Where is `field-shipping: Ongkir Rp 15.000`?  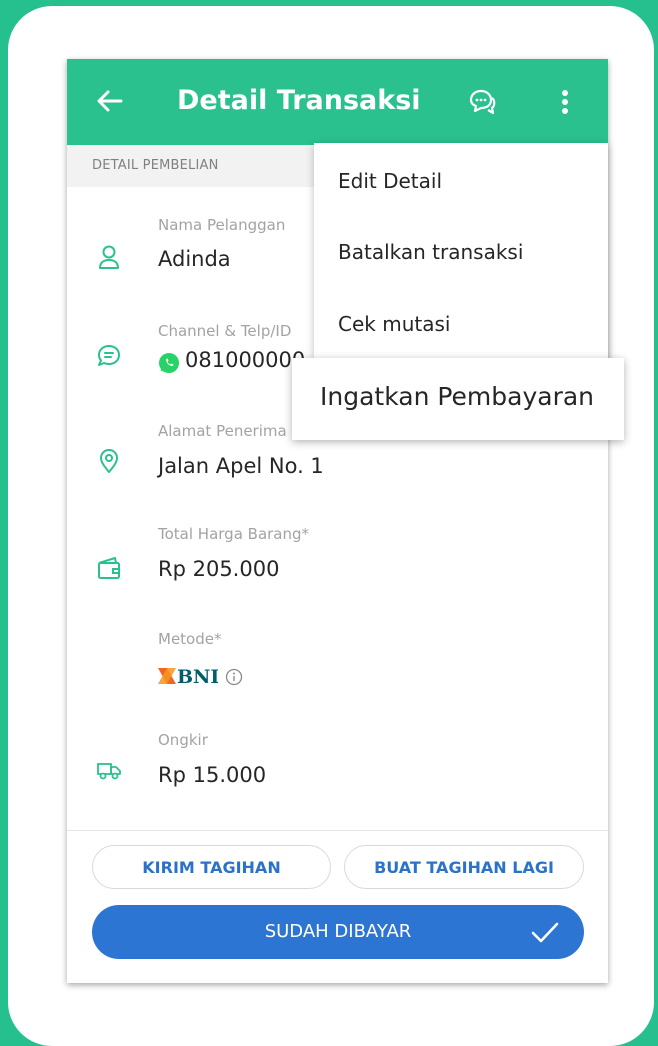 field-shipping: Ongkir Rp 15.000 is located at coordinates (337, 769).